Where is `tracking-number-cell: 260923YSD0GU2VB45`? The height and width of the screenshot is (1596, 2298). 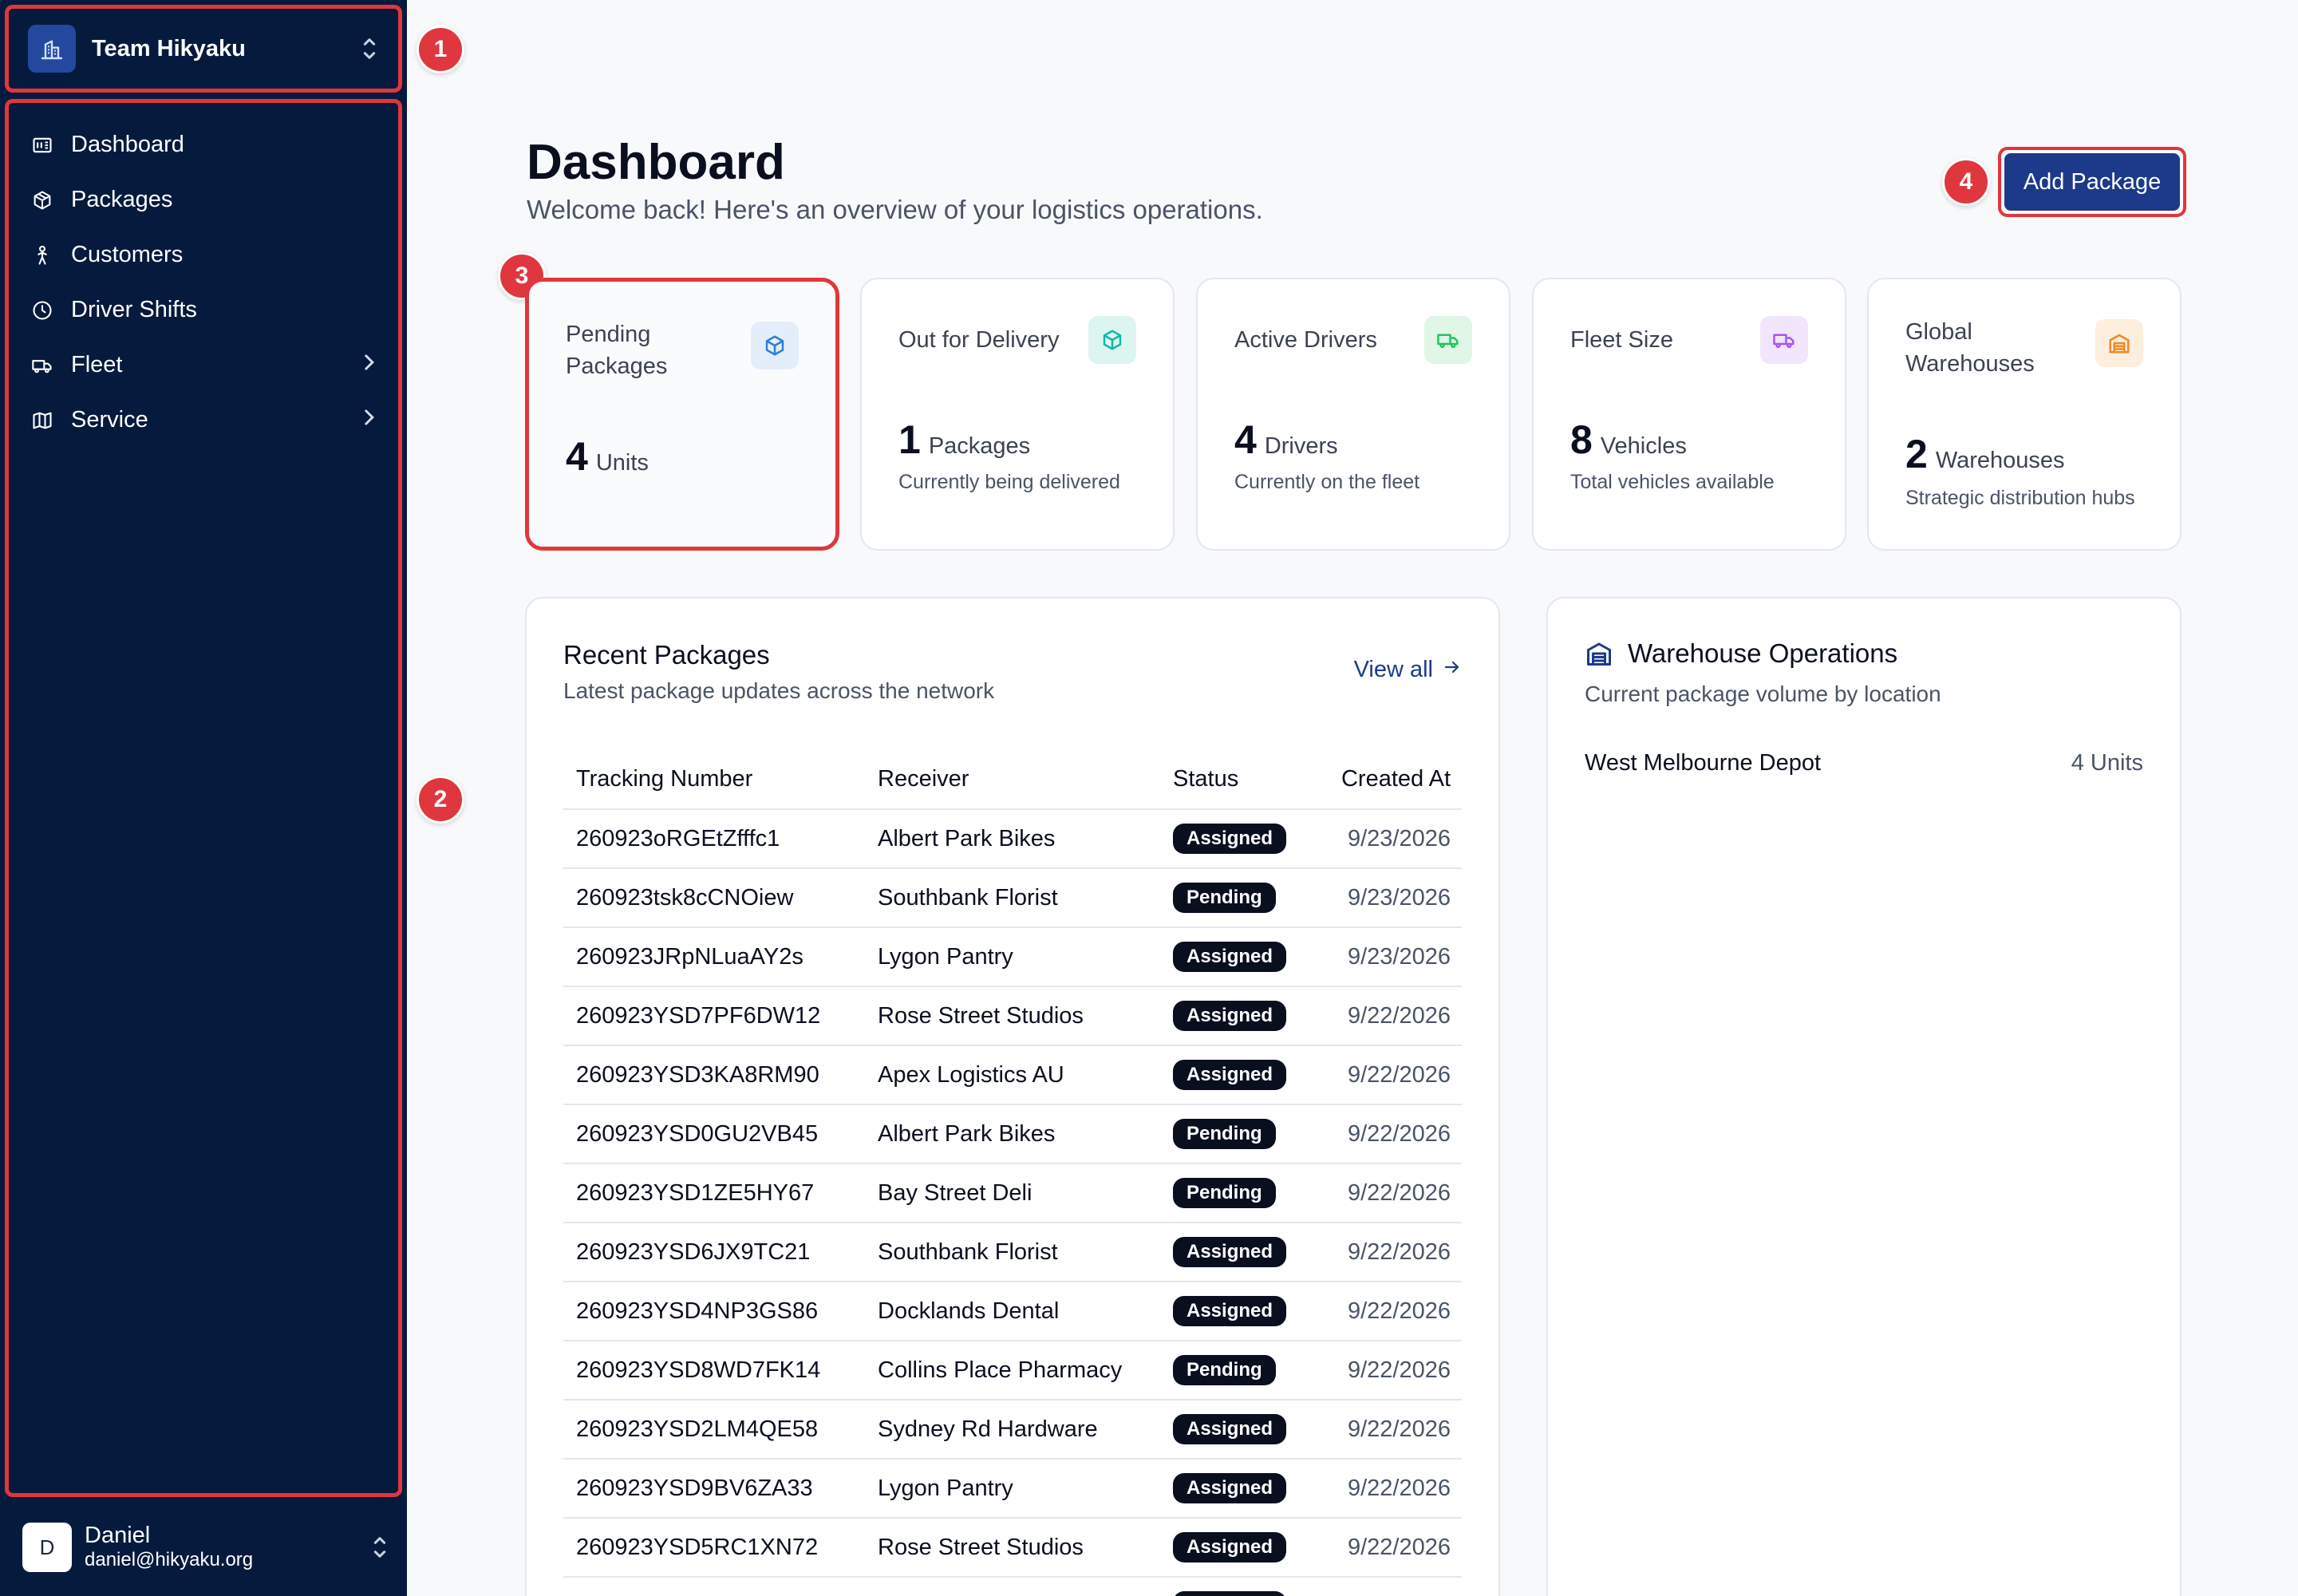
tracking-number-cell: 260923YSD0GU2VB45 is located at coordinates (714, 1134).